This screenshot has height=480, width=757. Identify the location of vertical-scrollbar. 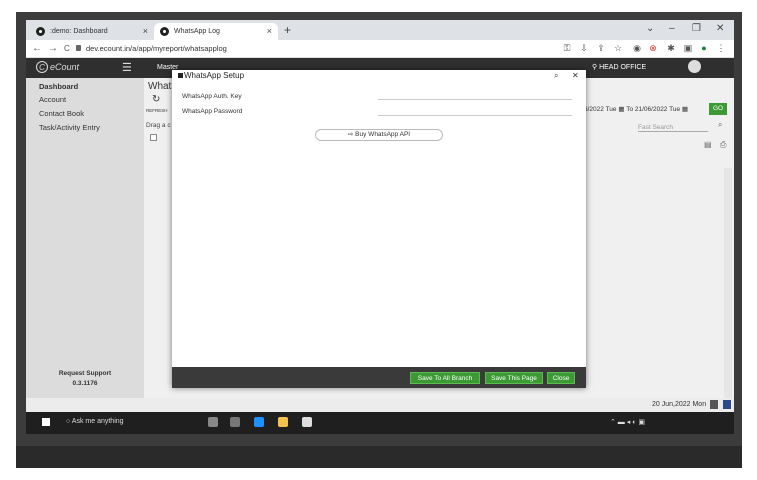
(728, 283).